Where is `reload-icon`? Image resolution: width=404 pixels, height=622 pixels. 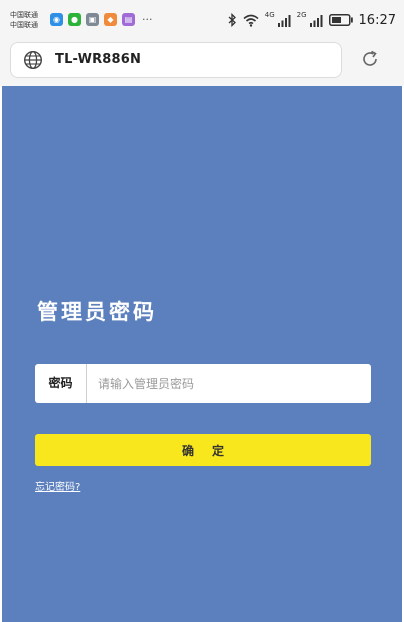 reload-icon is located at coordinates (370, 59).